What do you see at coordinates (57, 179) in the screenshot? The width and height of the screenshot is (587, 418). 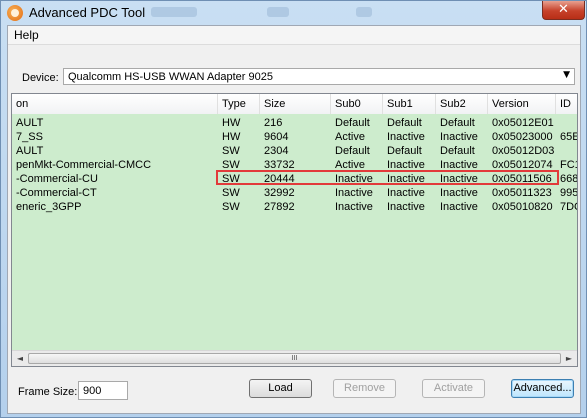 I see `cell-name: -Commercial-CU` at bounding box center [57, 179].